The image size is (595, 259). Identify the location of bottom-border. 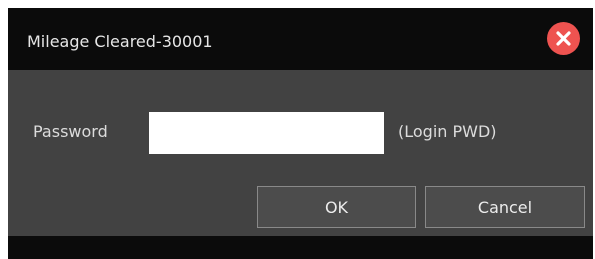
(300, 247).